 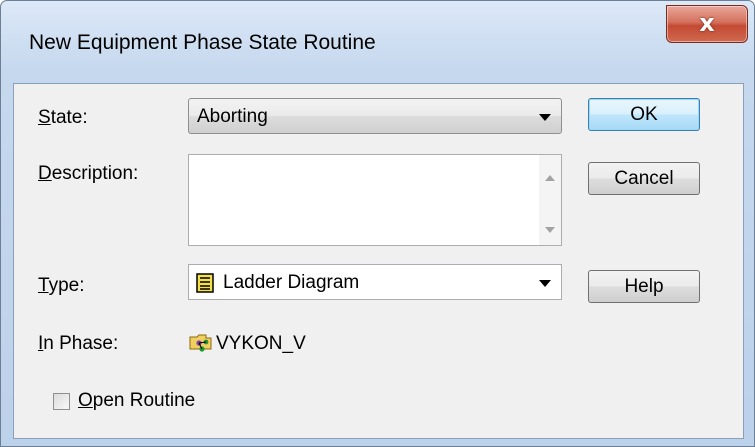 I want to click on state-value: Aborting, so click(x=232, y=116).